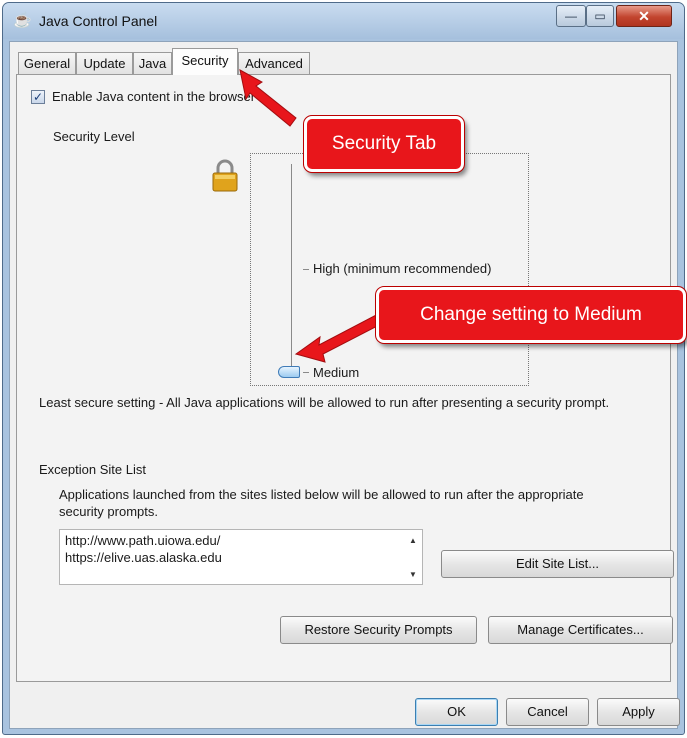 The height and width of the screenshot is (738, 687). I want to click on level-high-label: High (minimum recommended), so click(402, 268).